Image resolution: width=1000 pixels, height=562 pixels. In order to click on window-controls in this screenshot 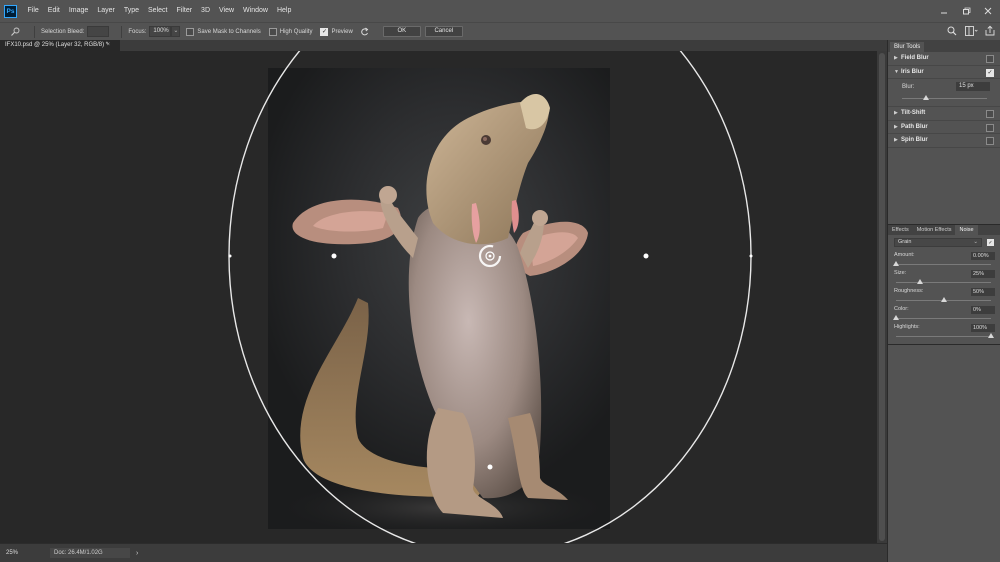, I will do `click(966, 11)`.